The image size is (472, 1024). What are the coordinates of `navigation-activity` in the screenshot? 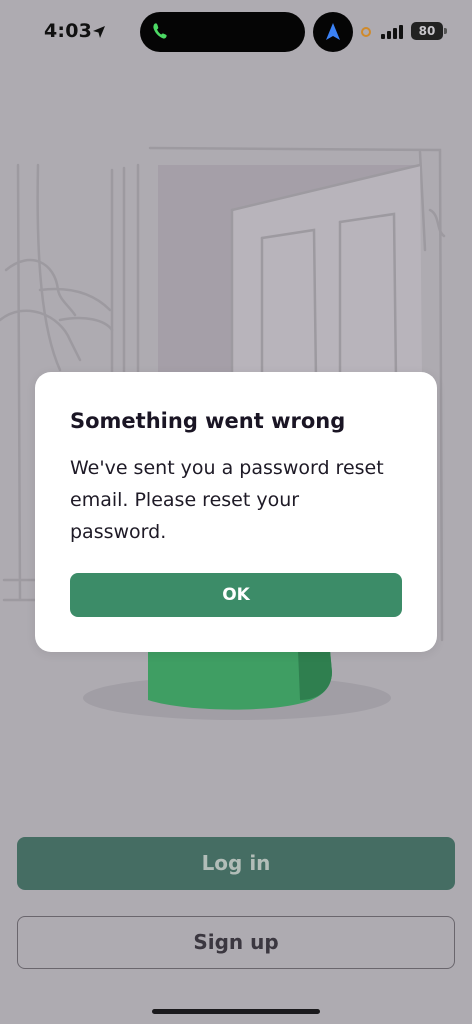 It's located at (333, 32).